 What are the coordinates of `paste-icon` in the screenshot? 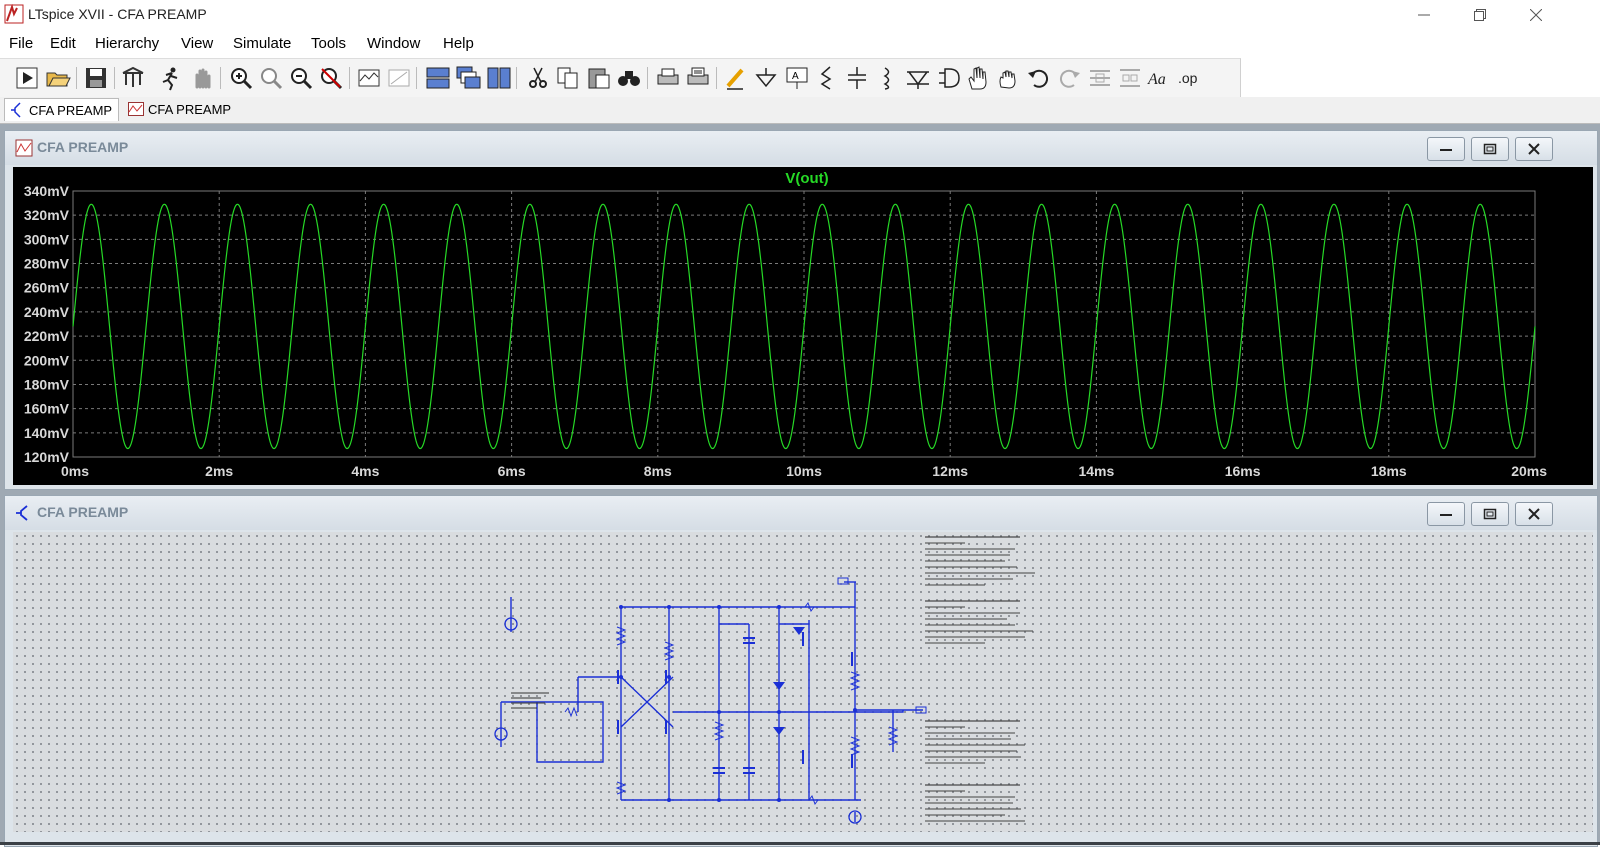 It's located at (599, 78).